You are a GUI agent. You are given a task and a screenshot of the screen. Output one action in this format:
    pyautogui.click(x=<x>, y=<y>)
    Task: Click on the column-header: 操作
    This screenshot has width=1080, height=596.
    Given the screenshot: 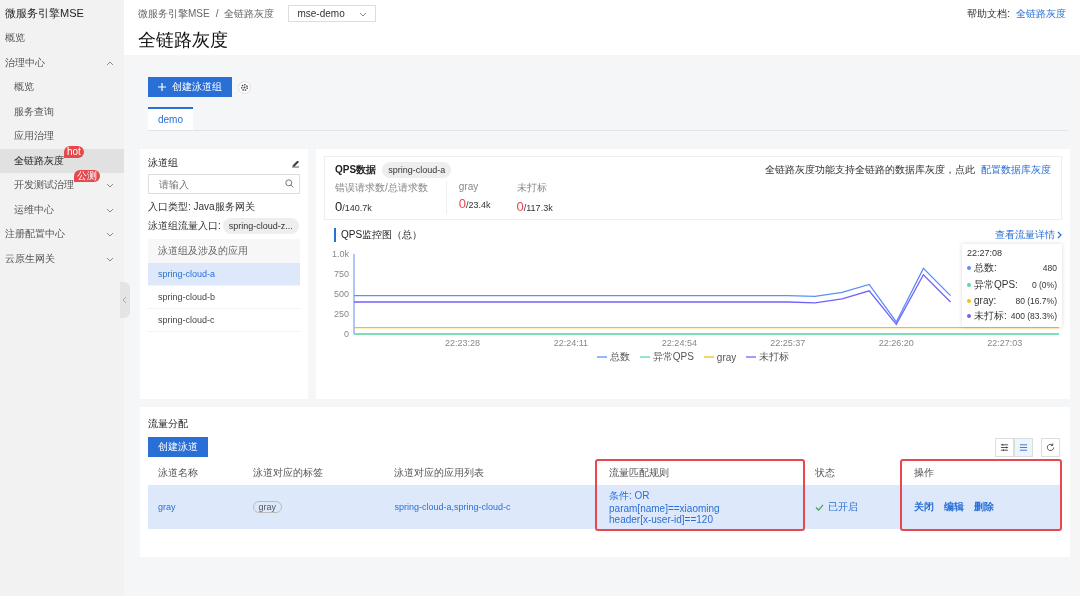 What is the action you would take?
    pyautogui.click(x=983, y=473)
    